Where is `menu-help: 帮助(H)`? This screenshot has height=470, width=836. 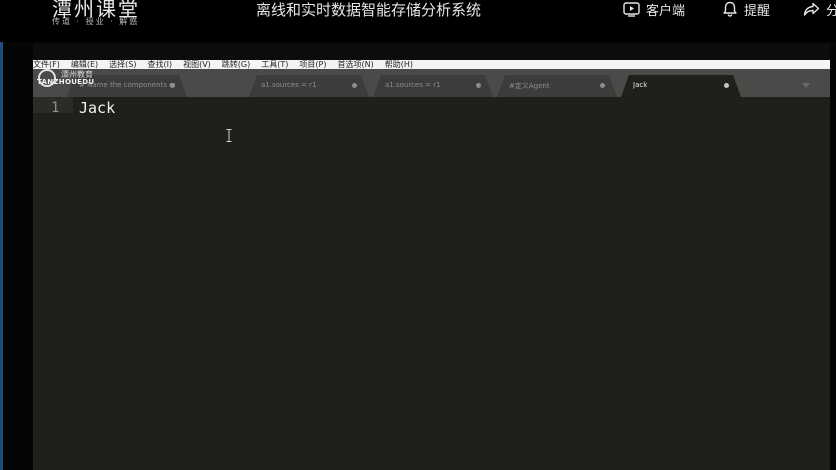
menu-help: 帮助(H) is located at coordinates (399, 64).